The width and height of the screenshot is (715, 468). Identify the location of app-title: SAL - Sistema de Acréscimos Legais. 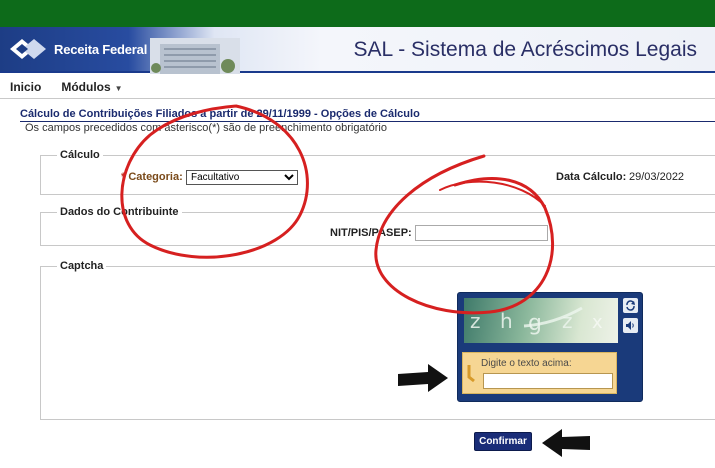
(525, 49).